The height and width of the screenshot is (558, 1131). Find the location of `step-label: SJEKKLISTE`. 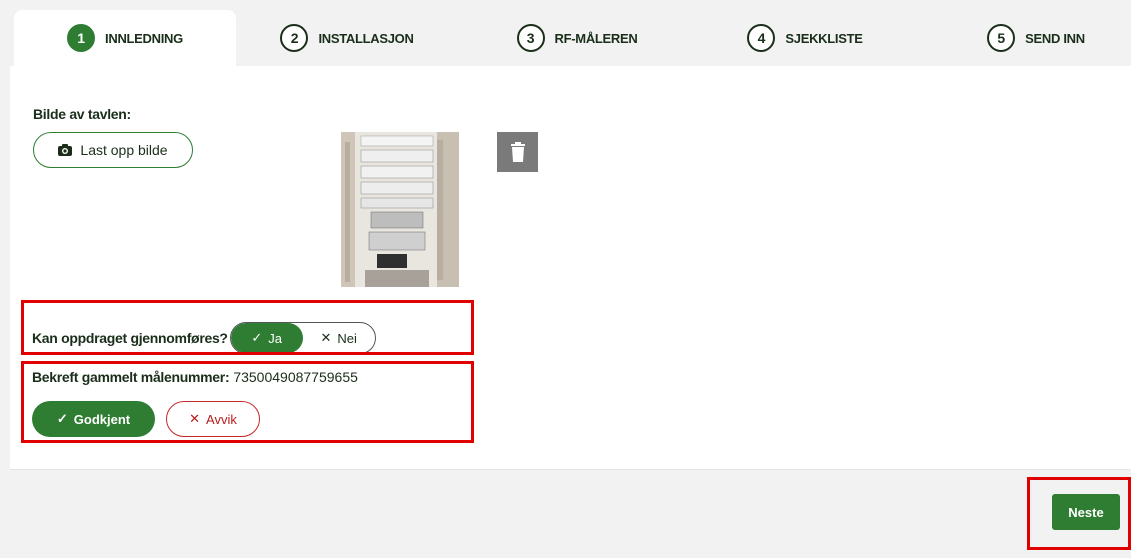

step-label: SJEKKLISTE is located at coordinates (824, 38).